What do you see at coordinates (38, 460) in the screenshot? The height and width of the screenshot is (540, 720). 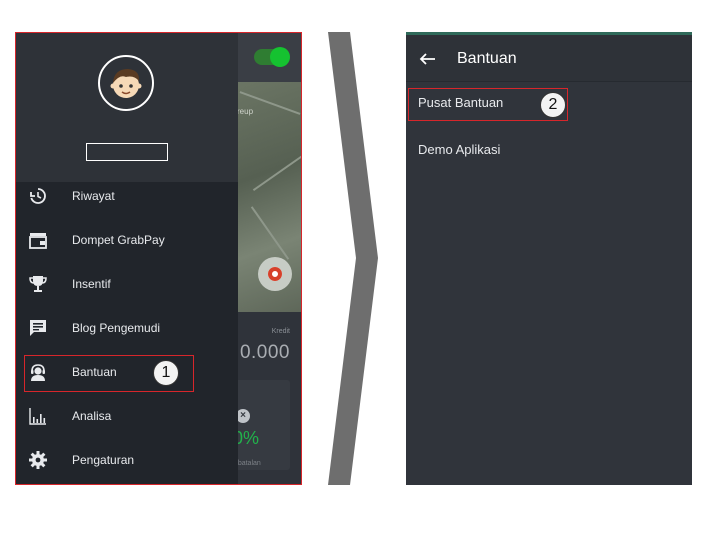 I see `gear-icon` at bounding box center [38, 460].